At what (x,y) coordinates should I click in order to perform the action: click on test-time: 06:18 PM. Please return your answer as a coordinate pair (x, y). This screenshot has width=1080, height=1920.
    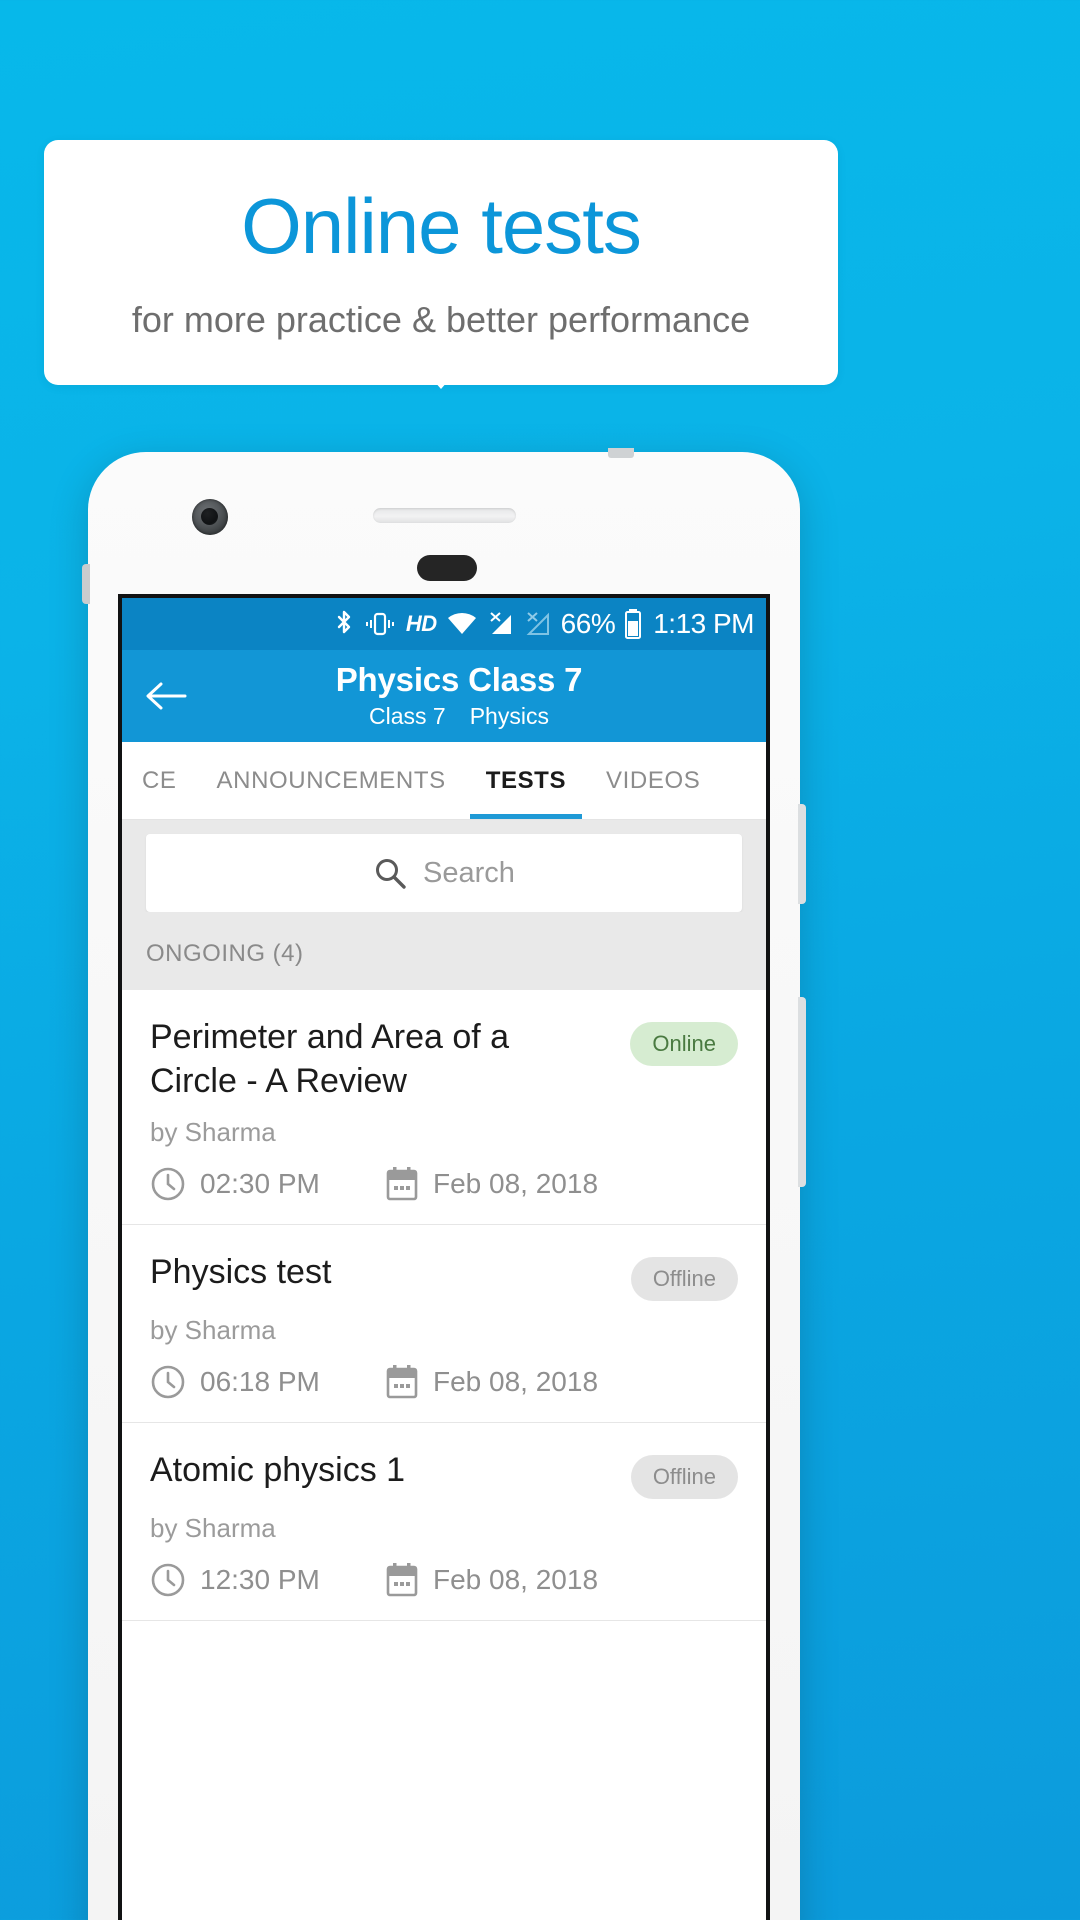
    Looking at the image, I should click on (267, 1382).